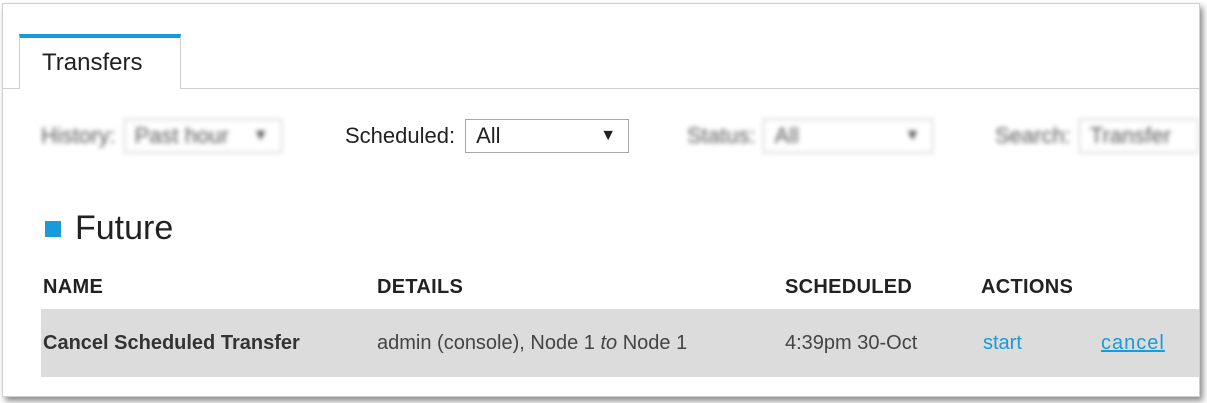 This screenshot has height=403, width=1207. What do you see at coordinates (53, 228) in the screenshot?
I see `section-marker-icon` at bounding box center [53, 228].